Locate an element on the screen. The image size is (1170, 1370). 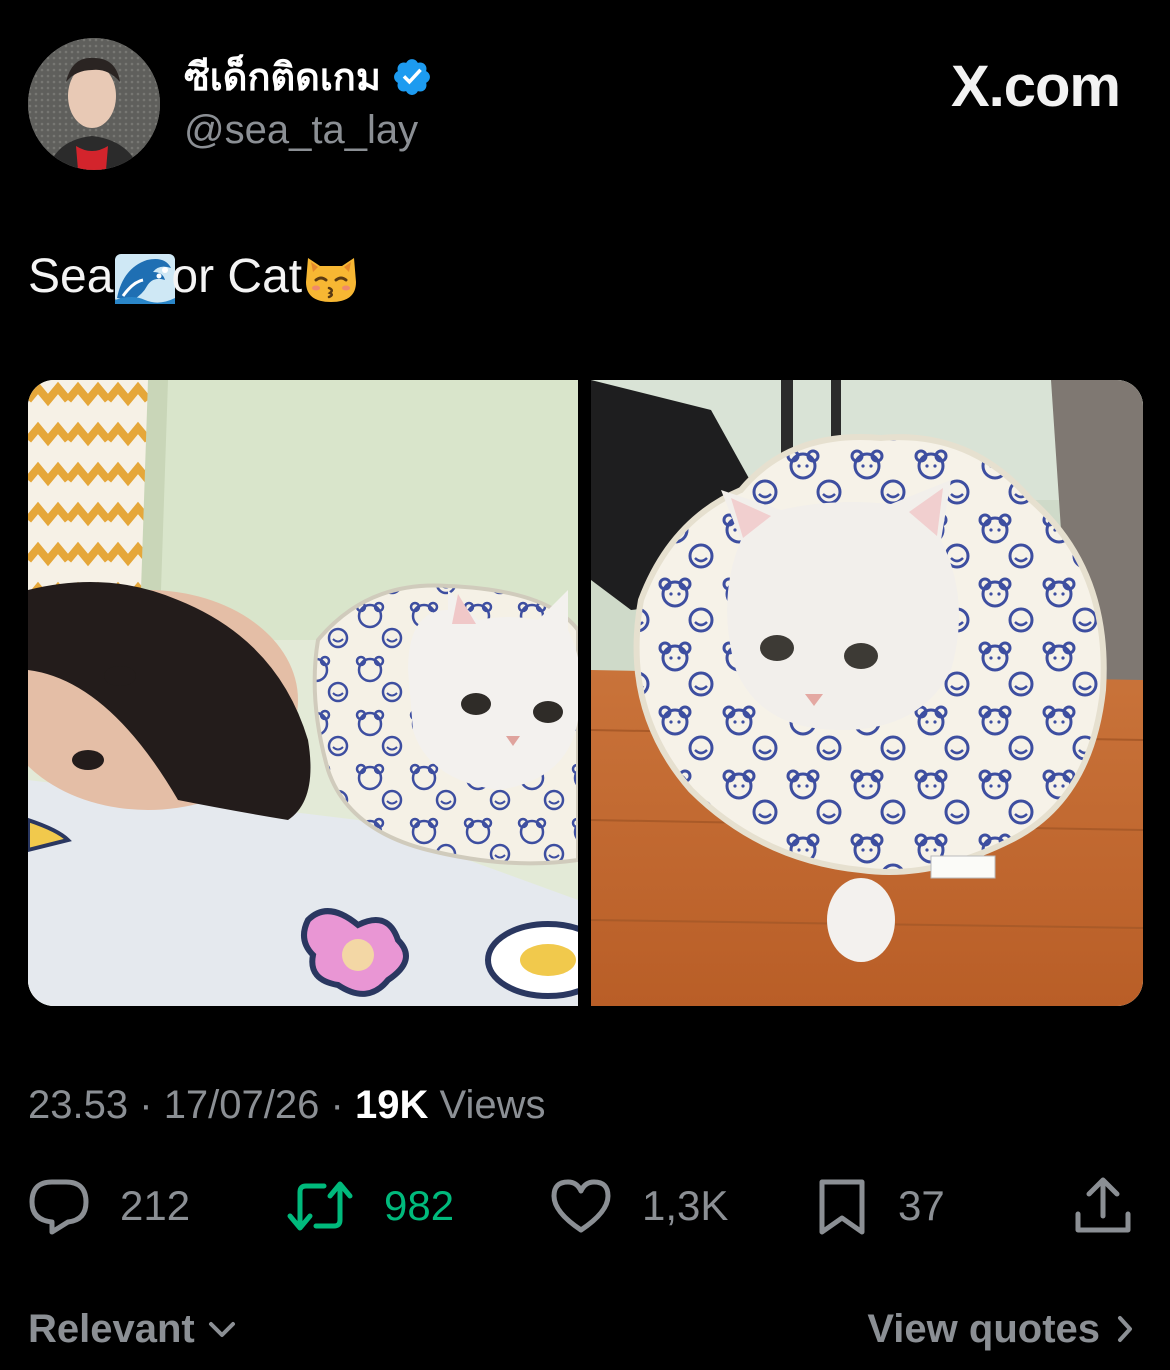
author-name-row: ซีเด็กติดเกม is located at coordinates (308, 77).